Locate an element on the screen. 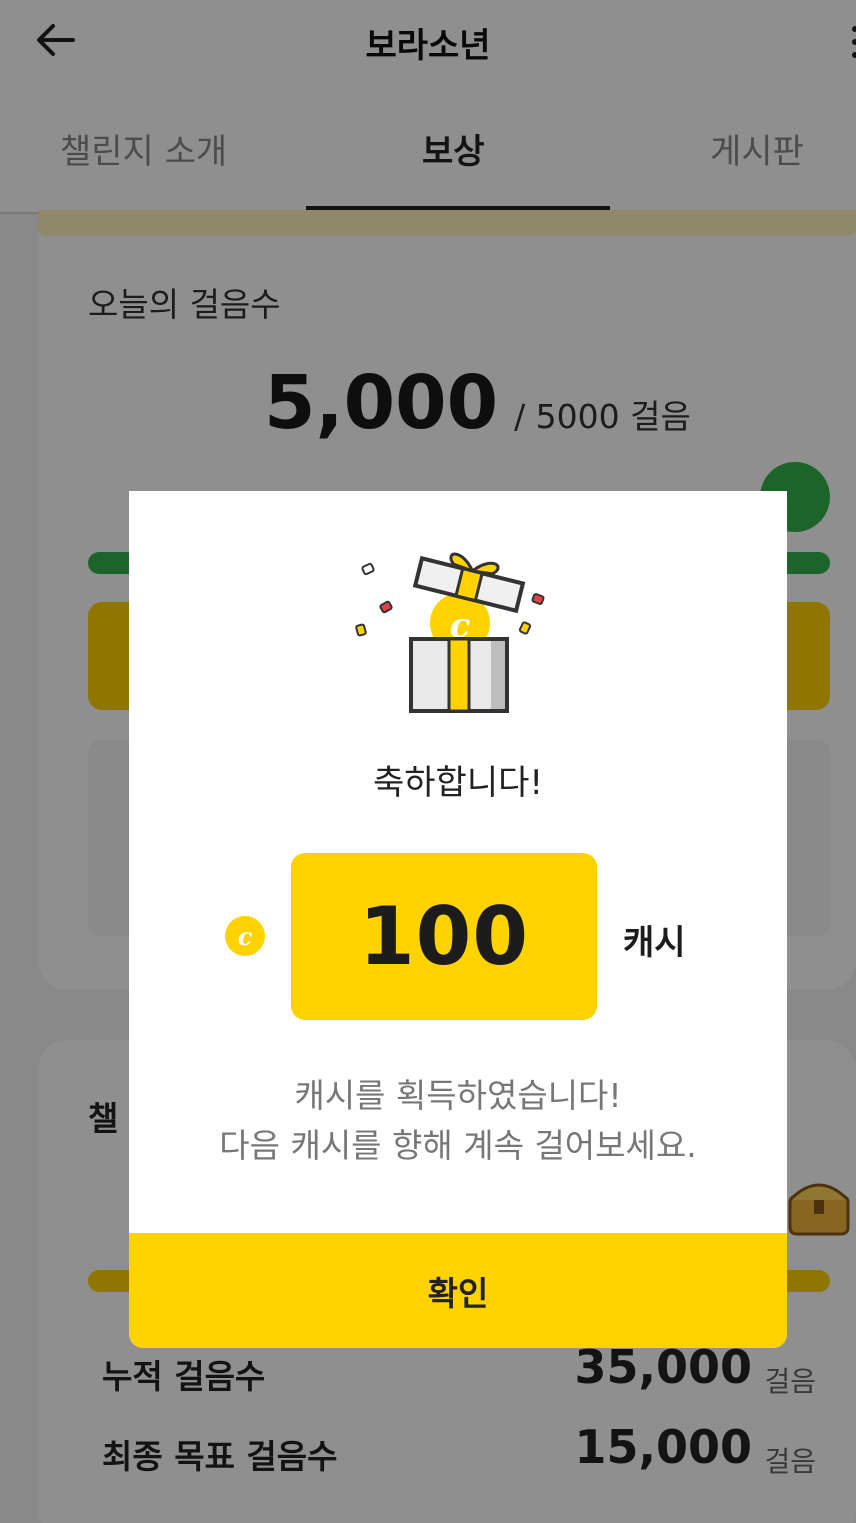  reward-amount: 100 is located at coordinates (444, 936).